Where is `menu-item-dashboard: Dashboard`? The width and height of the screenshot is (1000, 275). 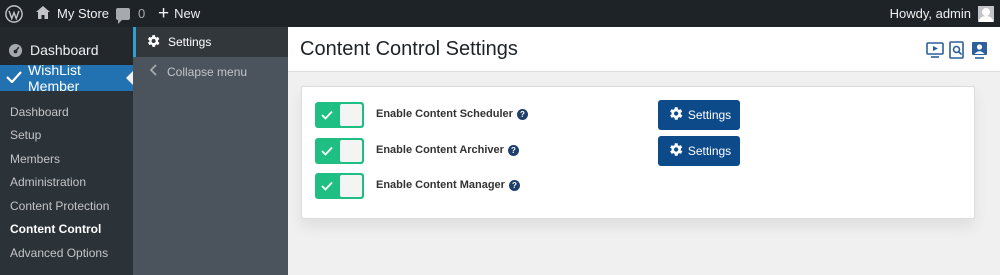 menu-item-dashboard: Dashboard is located at coordinates (66, 50).